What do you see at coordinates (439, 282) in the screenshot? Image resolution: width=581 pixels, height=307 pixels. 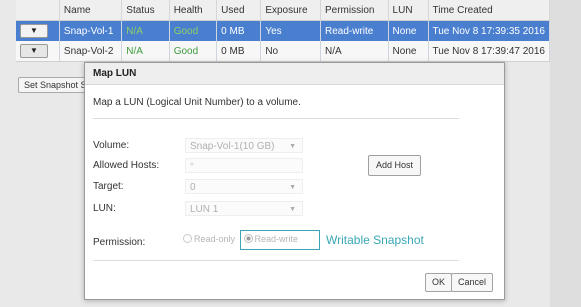 I see `ok-button: OK` at bounding box center [439, 282].